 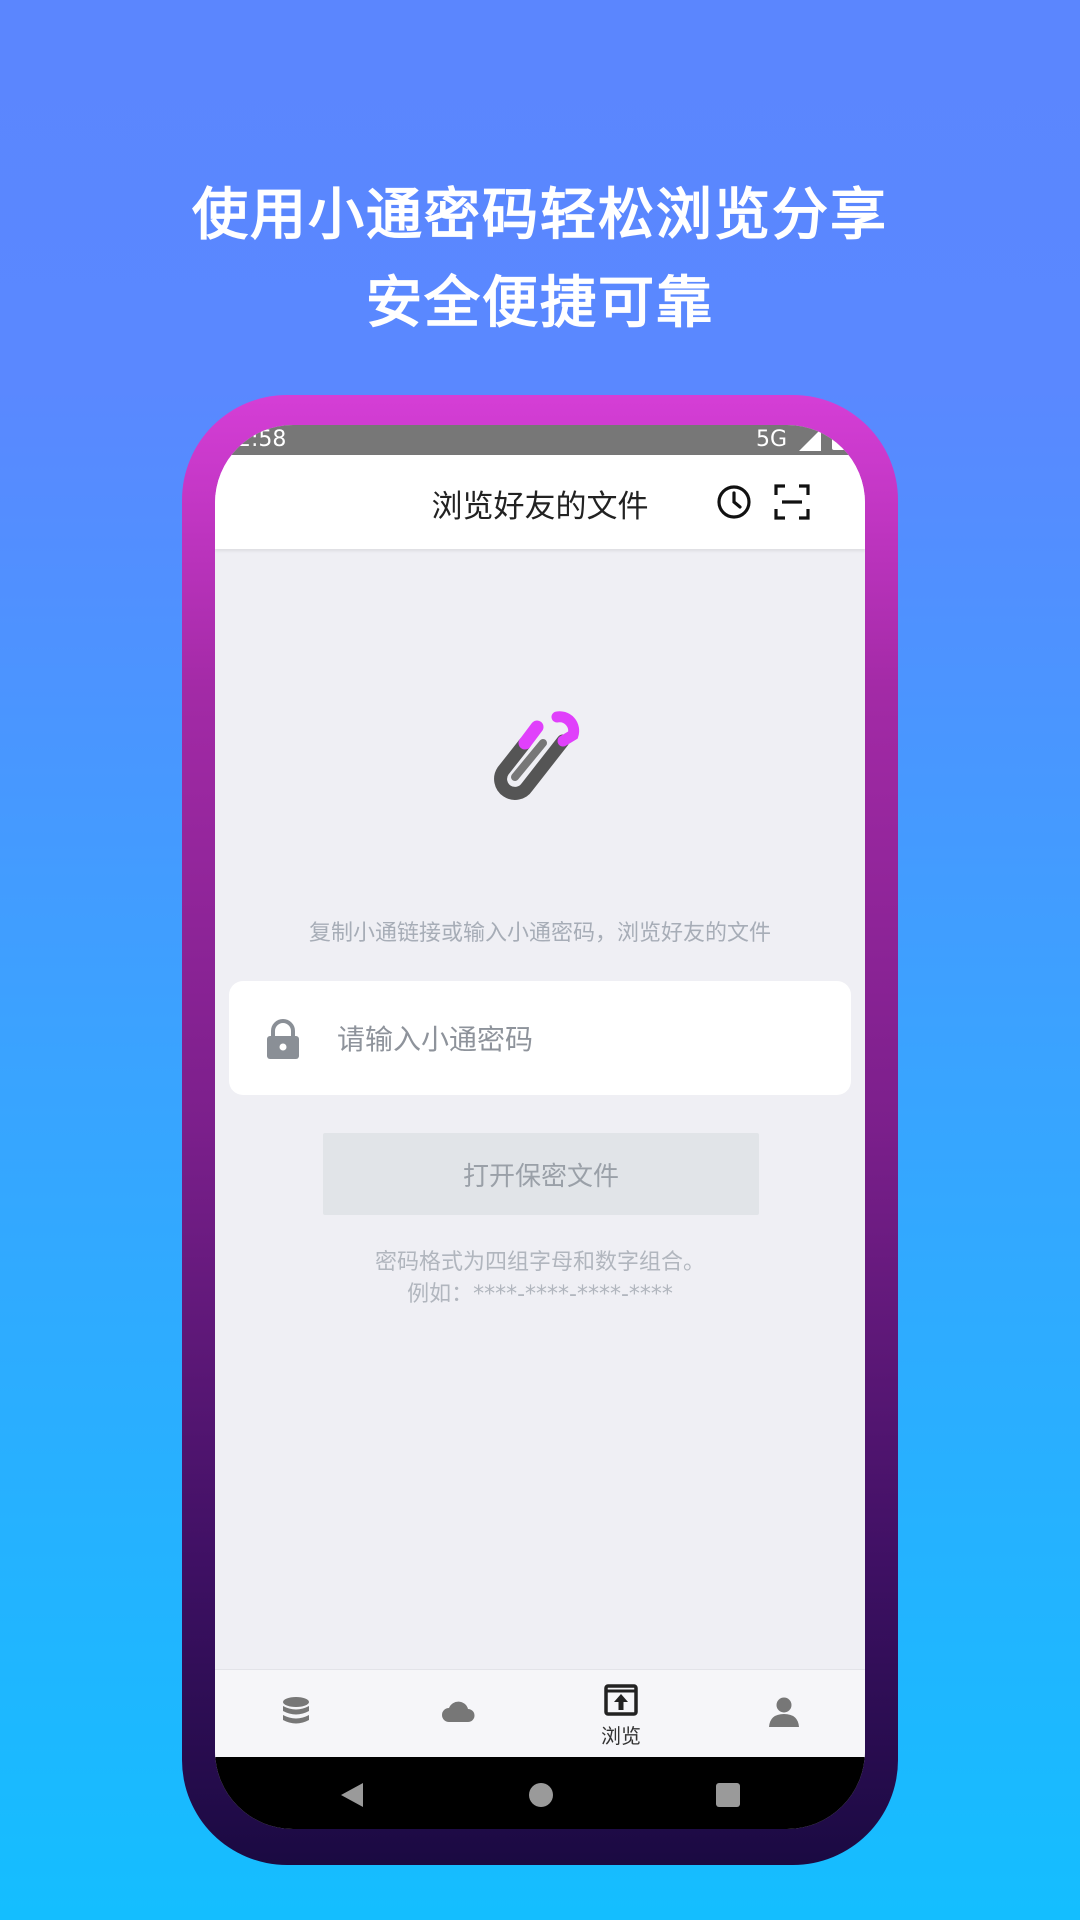 I want to click on nav-item-profile, so click(x=784, y=1714).